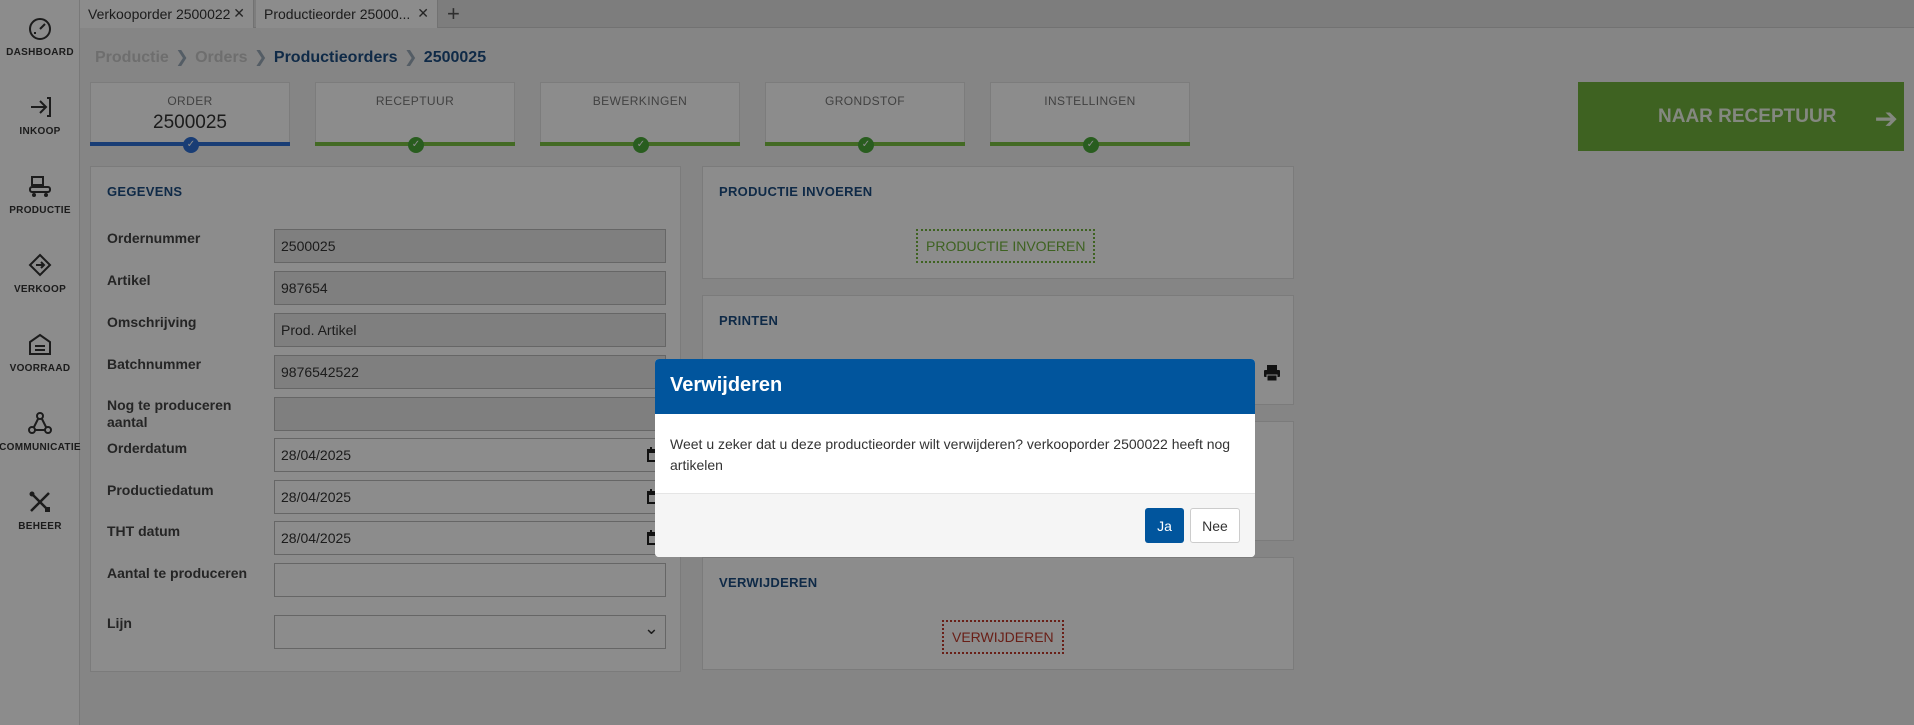 The width and height of the screenshot is (1914, 725). Describe the element at coordinates (955, 386) in the screenshot. I see `dialog-title: Verwijderen` at that location.